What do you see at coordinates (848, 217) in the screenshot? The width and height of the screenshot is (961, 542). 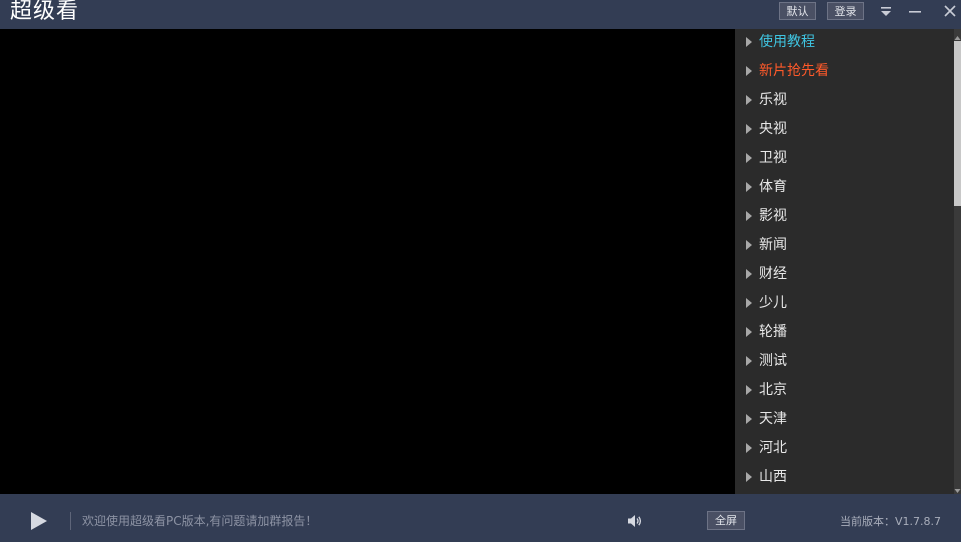 I see `channel-item: 影视` at bounding box center [848, 217].